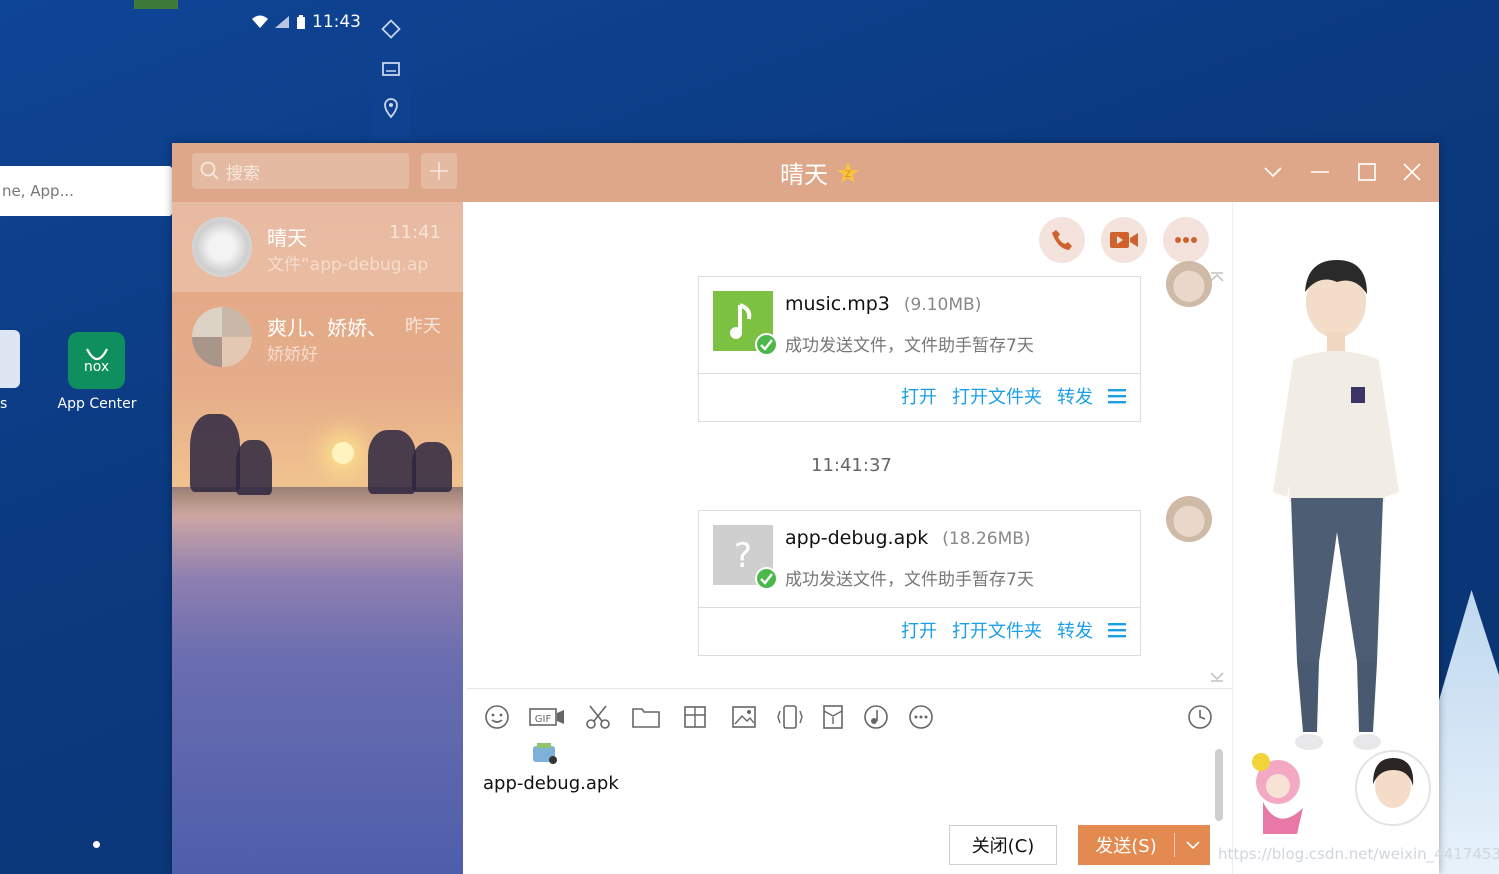  I want to click on minimize-icon, so click(1320, 172).